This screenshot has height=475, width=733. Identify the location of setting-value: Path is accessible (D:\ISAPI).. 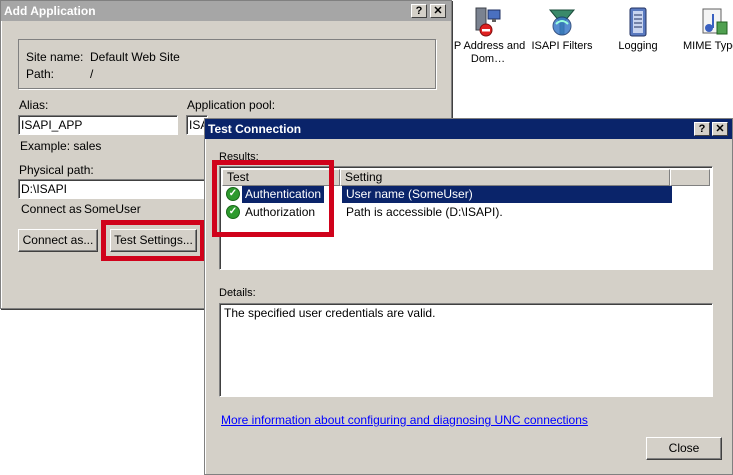
(424, 212).